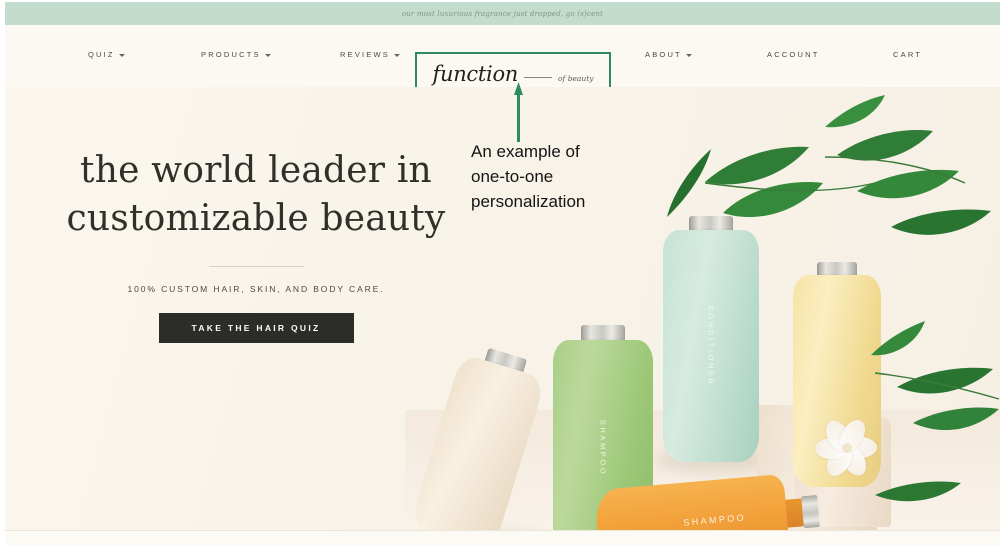  What do you see at coordinates (847, 448) in the screenshot?
I see `flower-center` at bounding box center [847, 448].